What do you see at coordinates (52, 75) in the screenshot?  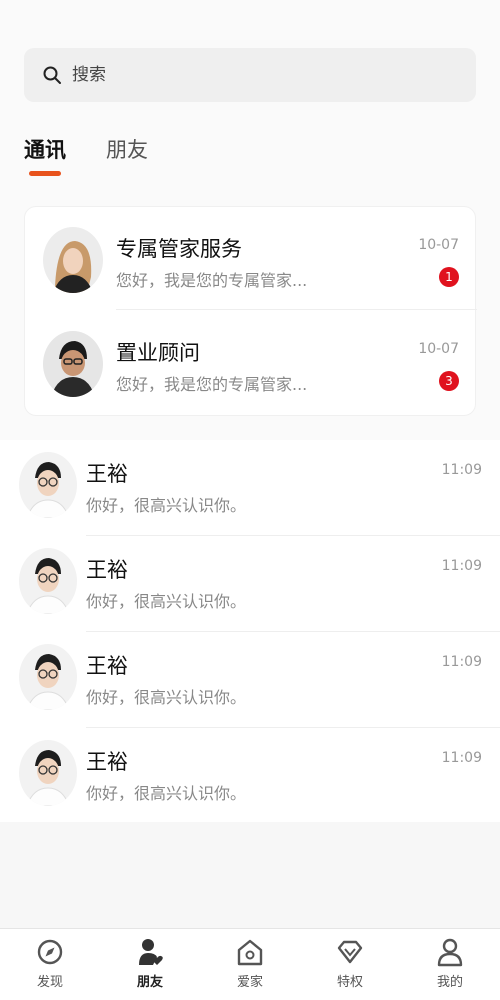 I see `search-icon` at bounding box center [52, 75].